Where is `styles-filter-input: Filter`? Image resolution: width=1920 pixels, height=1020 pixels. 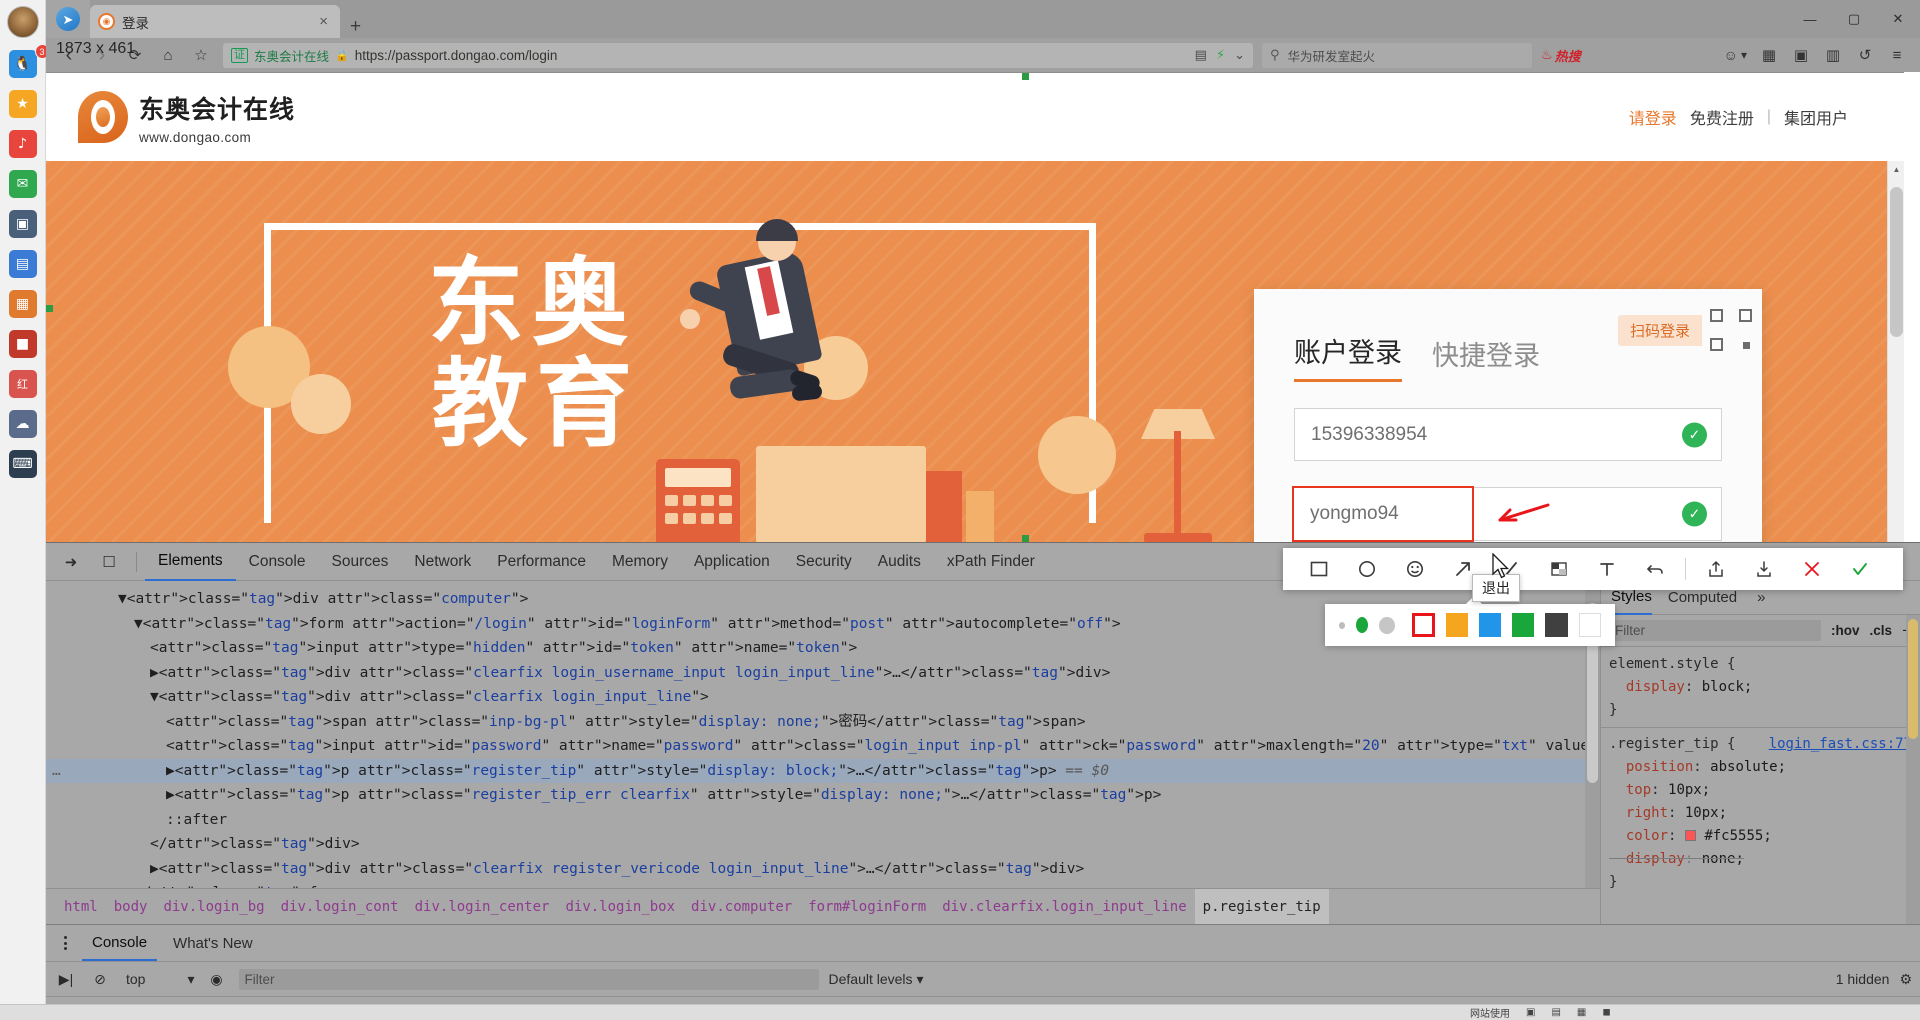 styles-filter-input: Filter is located at coordinates (1715, 630).